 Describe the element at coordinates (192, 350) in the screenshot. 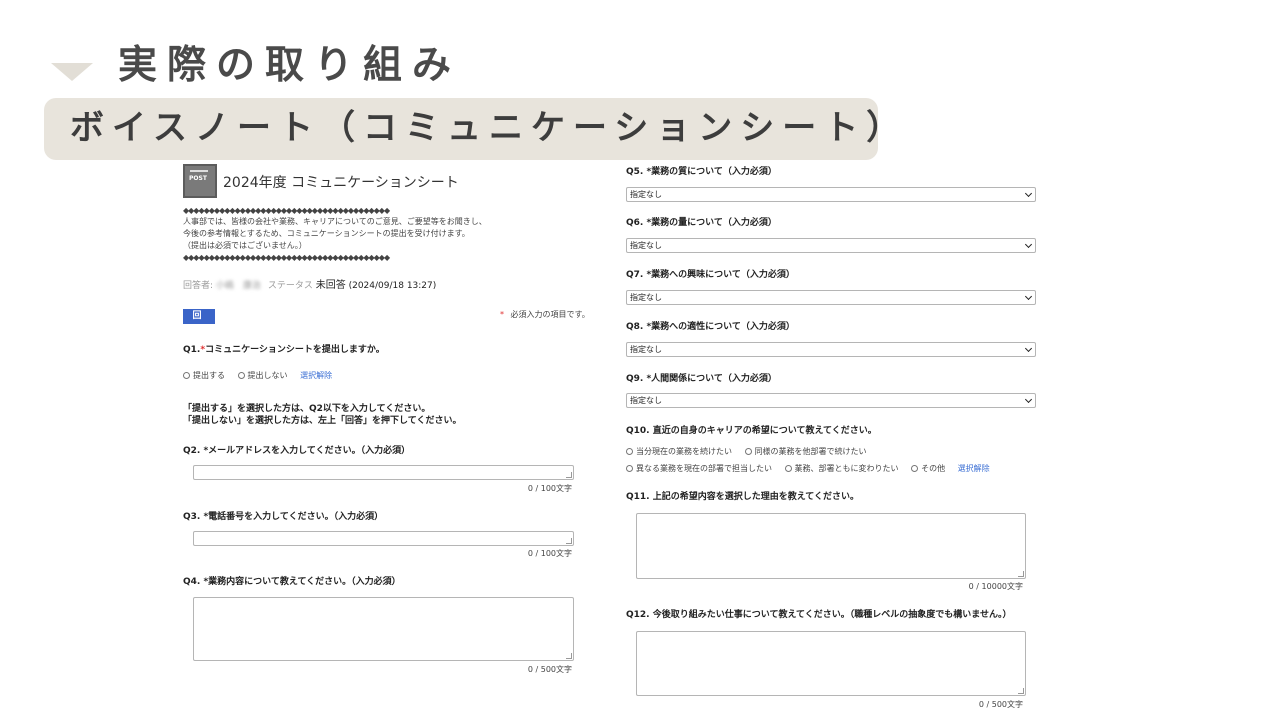

I see `q1-number: Q1.` at that location.